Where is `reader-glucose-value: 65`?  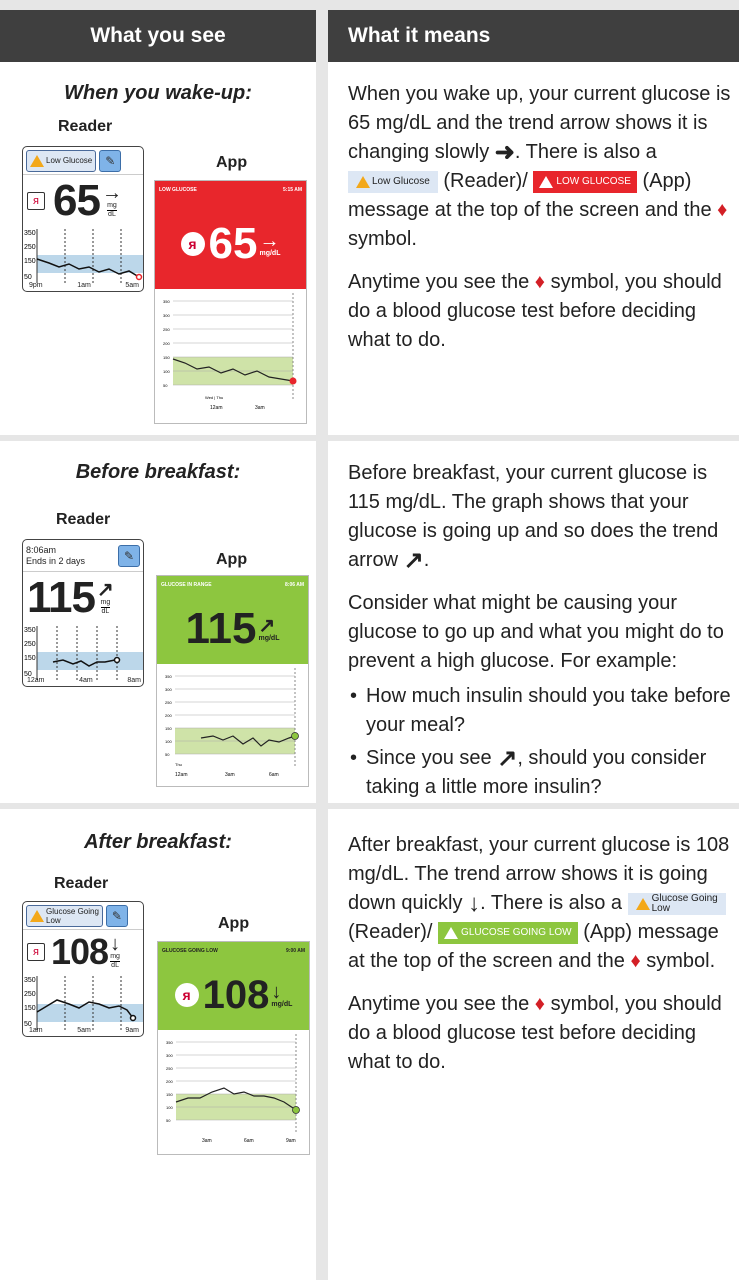 reader-glucose-value: 65 is located at coordinates (77, 200).